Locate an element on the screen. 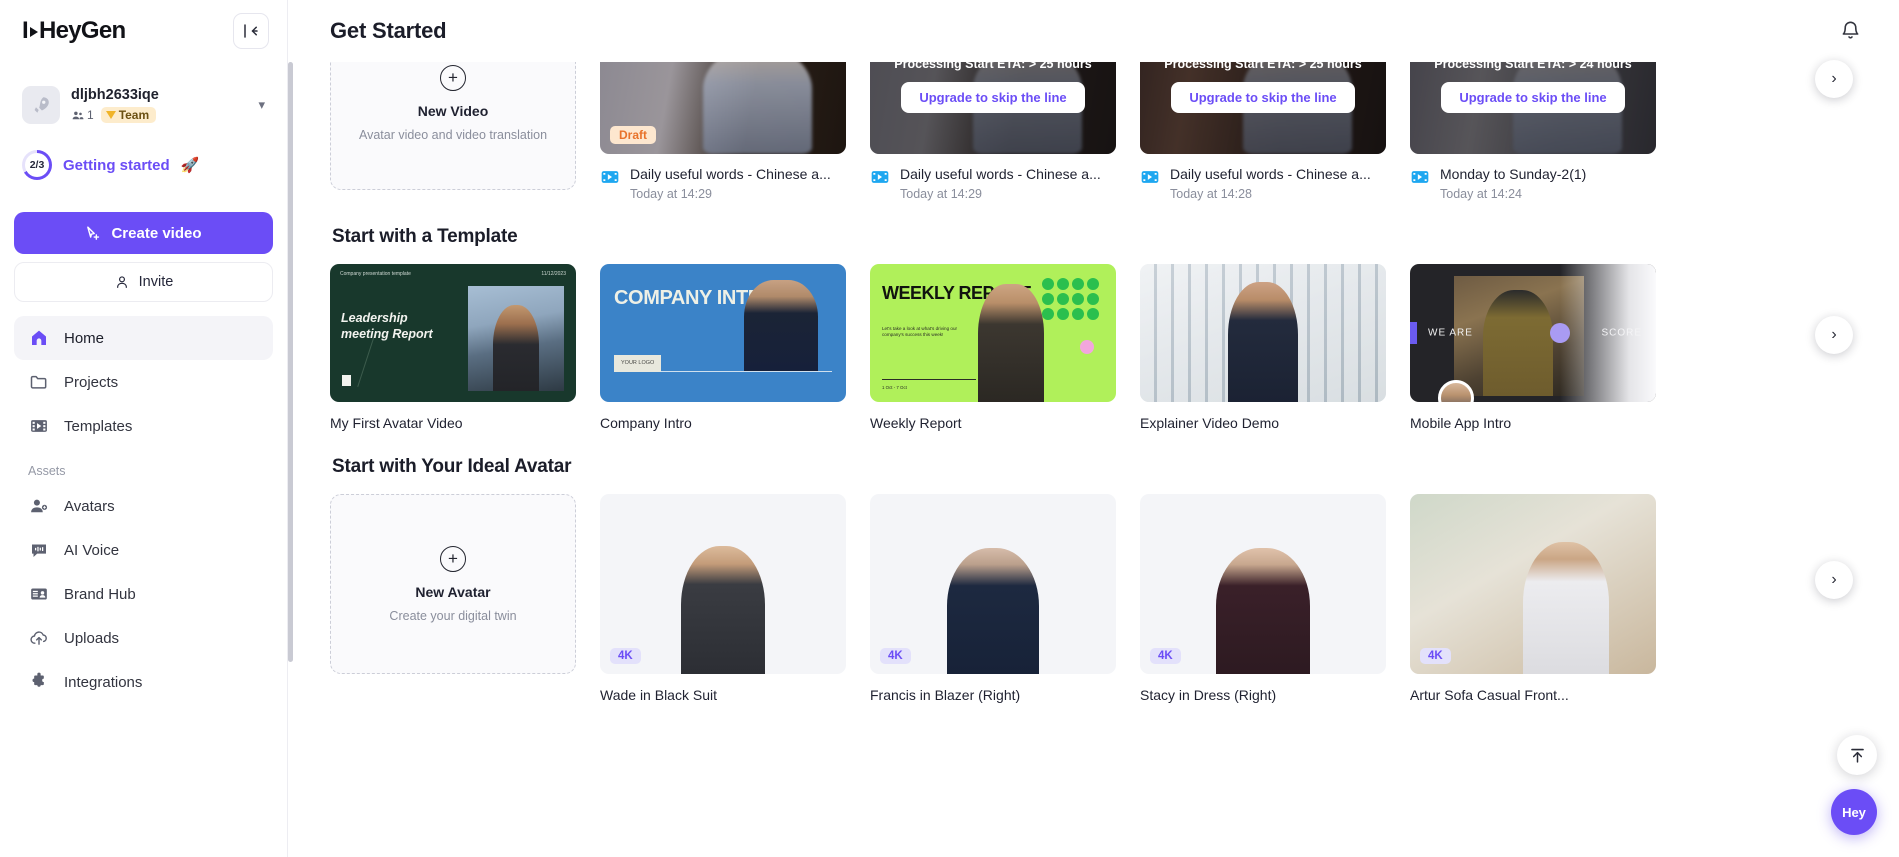  create-video-label: Create video is located at coordinates (156, 233).